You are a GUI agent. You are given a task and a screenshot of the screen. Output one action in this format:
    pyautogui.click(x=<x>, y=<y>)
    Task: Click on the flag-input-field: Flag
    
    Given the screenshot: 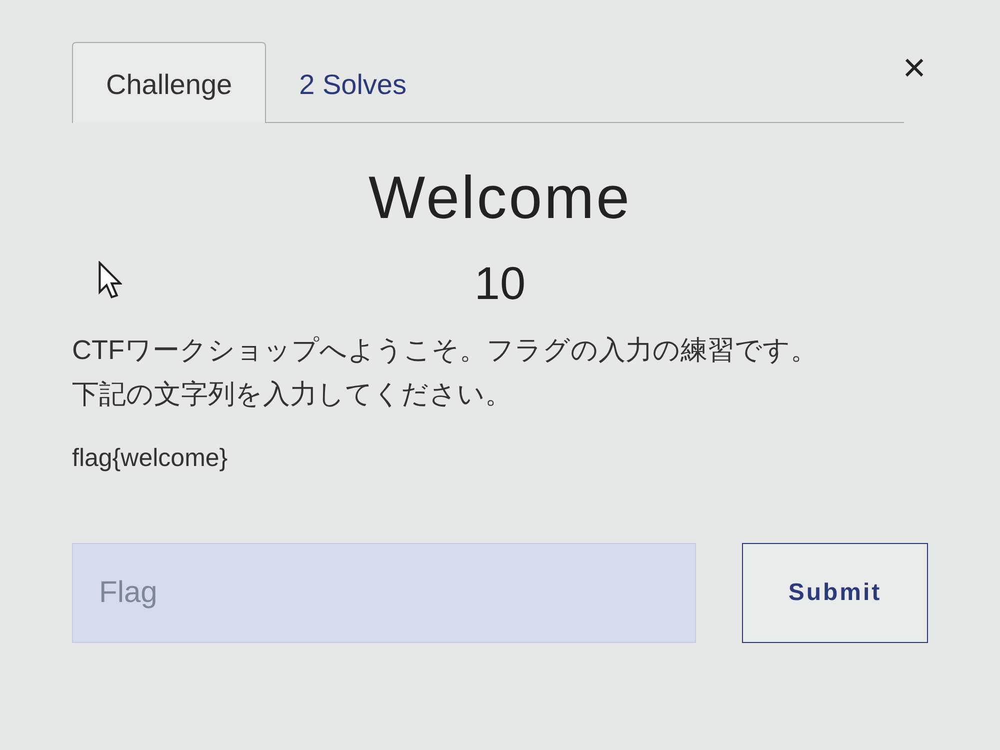 What is the action you would take?
    pyautogui.click(x=384, y=593)
    